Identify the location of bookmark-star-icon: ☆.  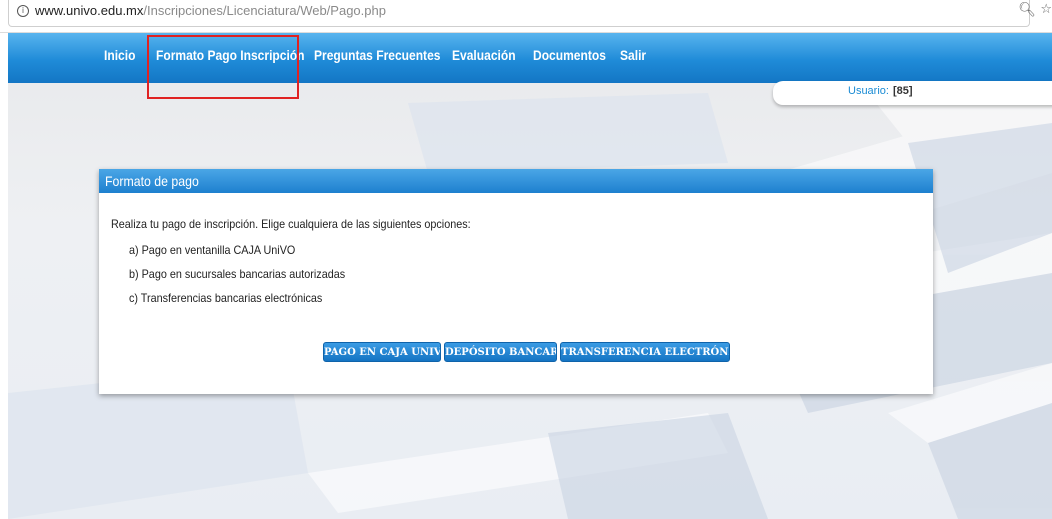
(1046, 9).